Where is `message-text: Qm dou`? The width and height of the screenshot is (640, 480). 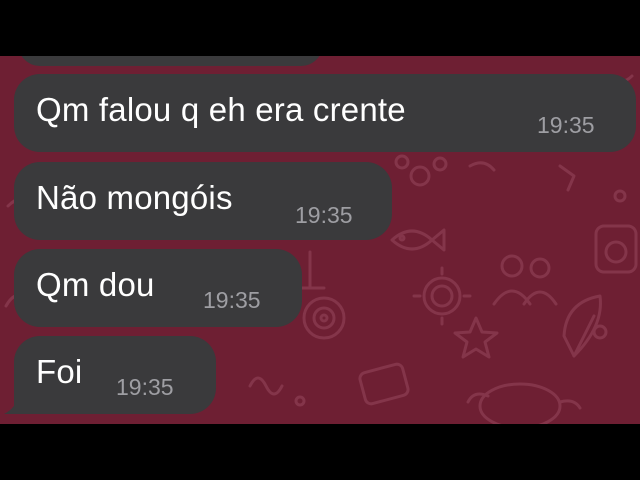
message-text: Qm dou is located at coordinates (95, 284).